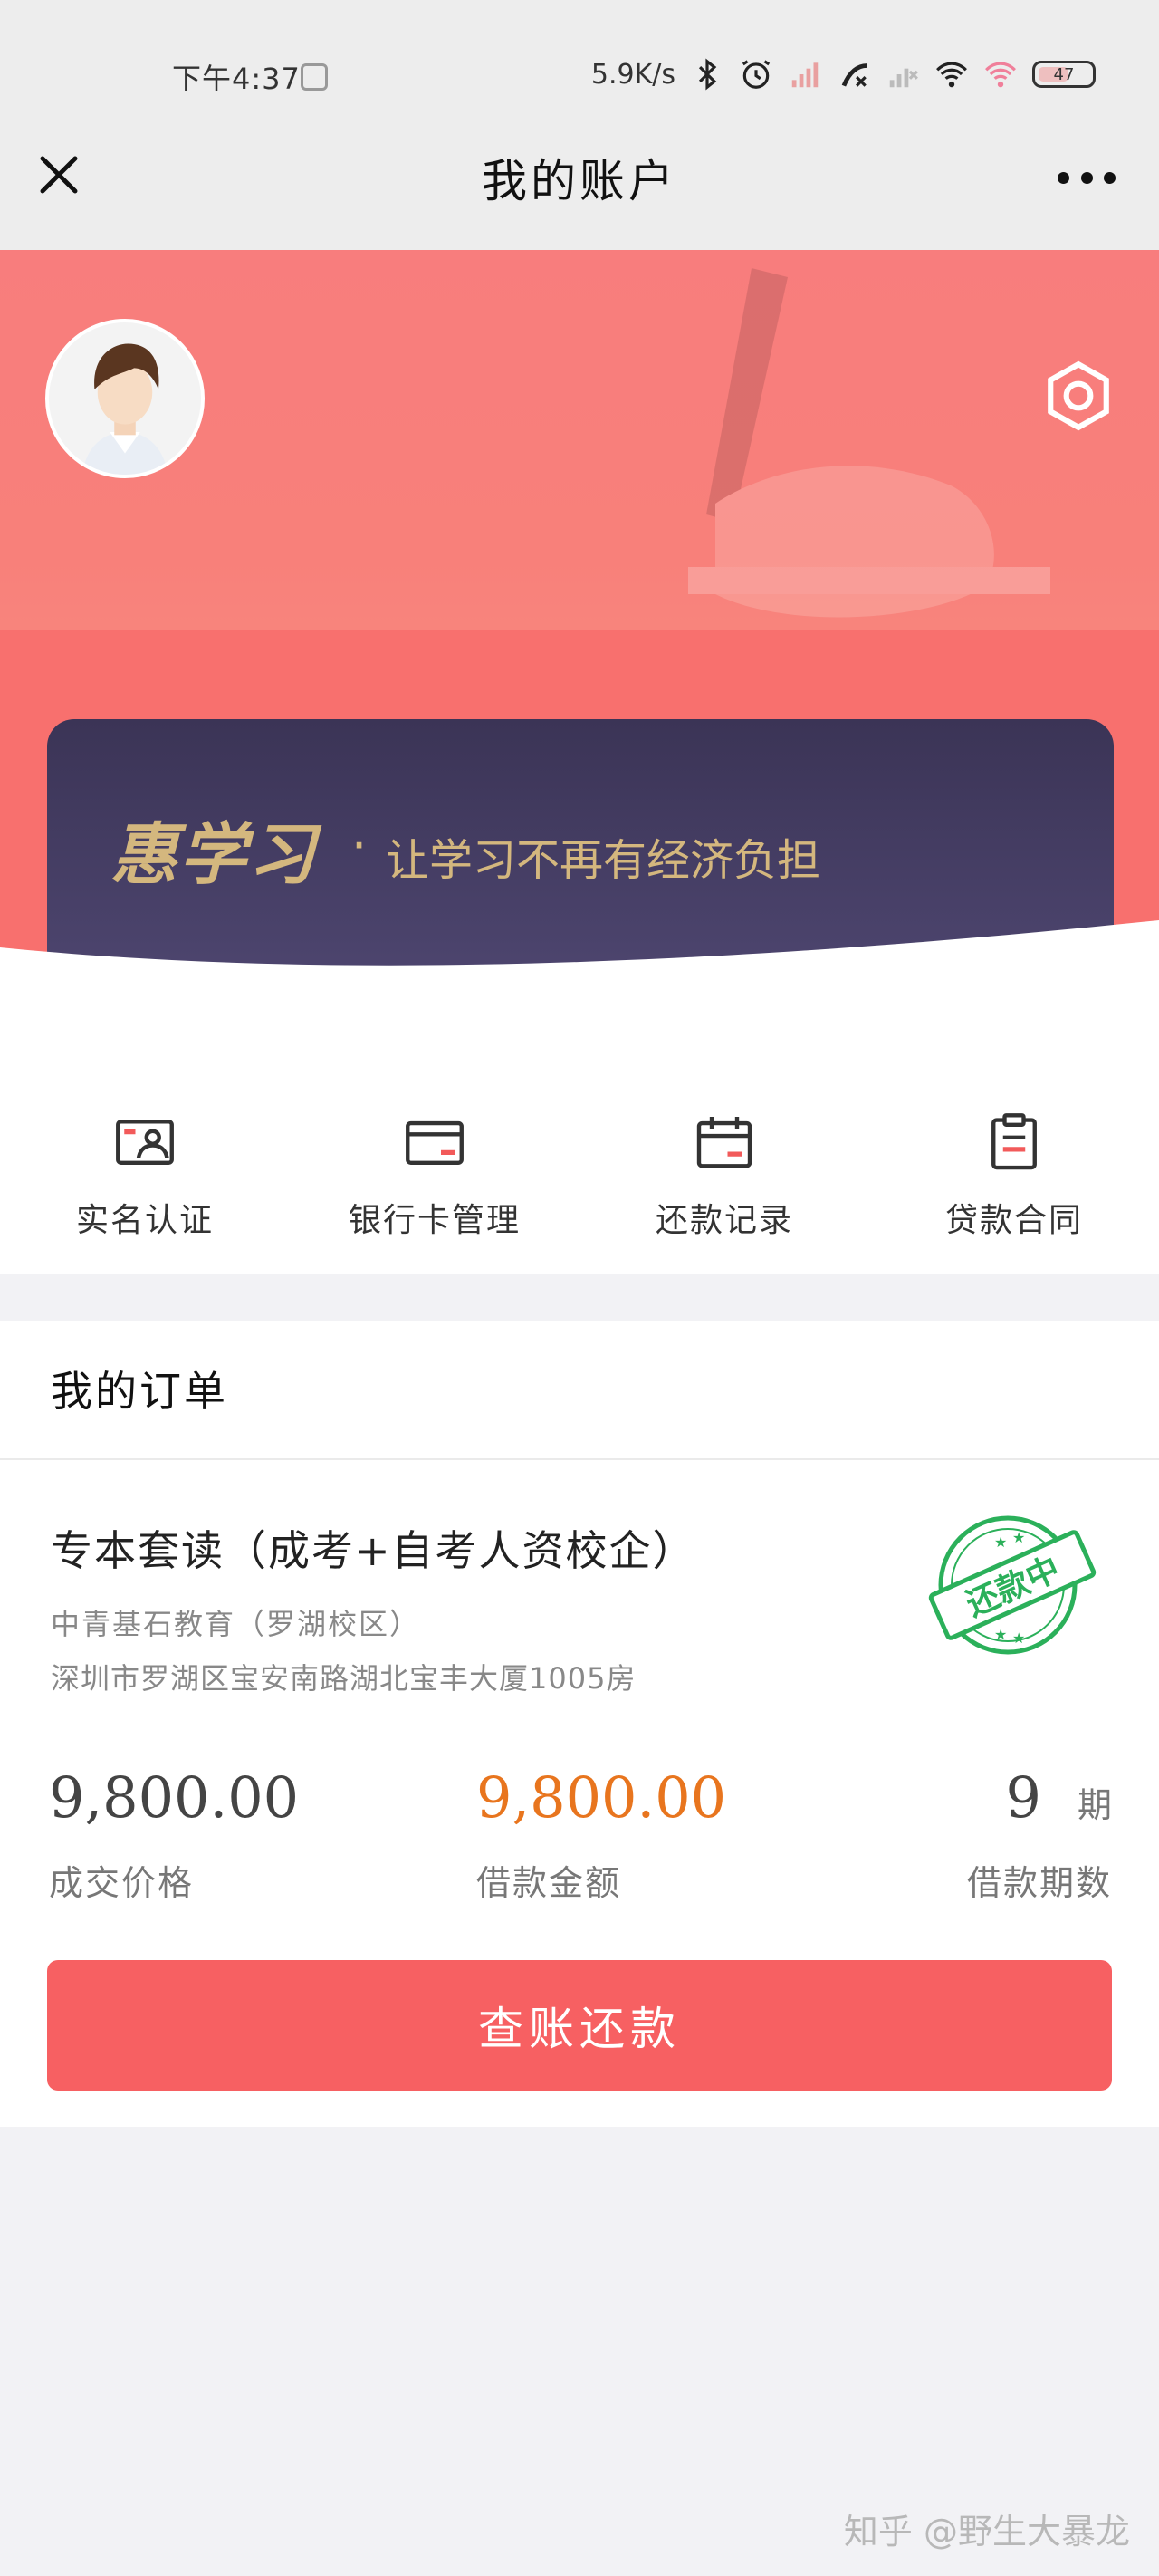 The image size is (1159, 2576). I want to click on status-icons: 5.9K/s 47, so click(843, 74).